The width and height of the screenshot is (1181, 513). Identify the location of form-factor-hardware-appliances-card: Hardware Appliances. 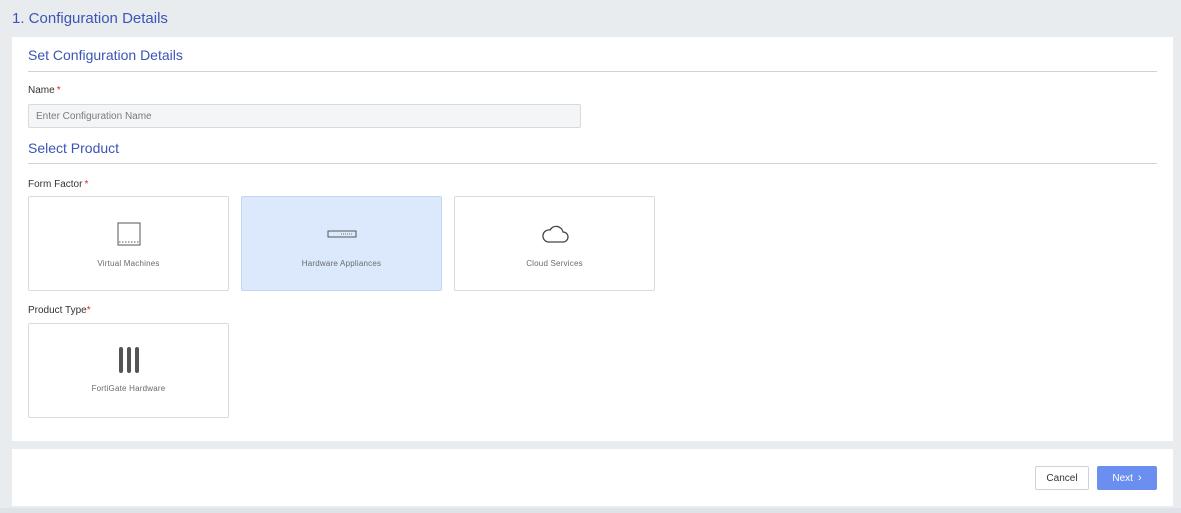
(341, 243).